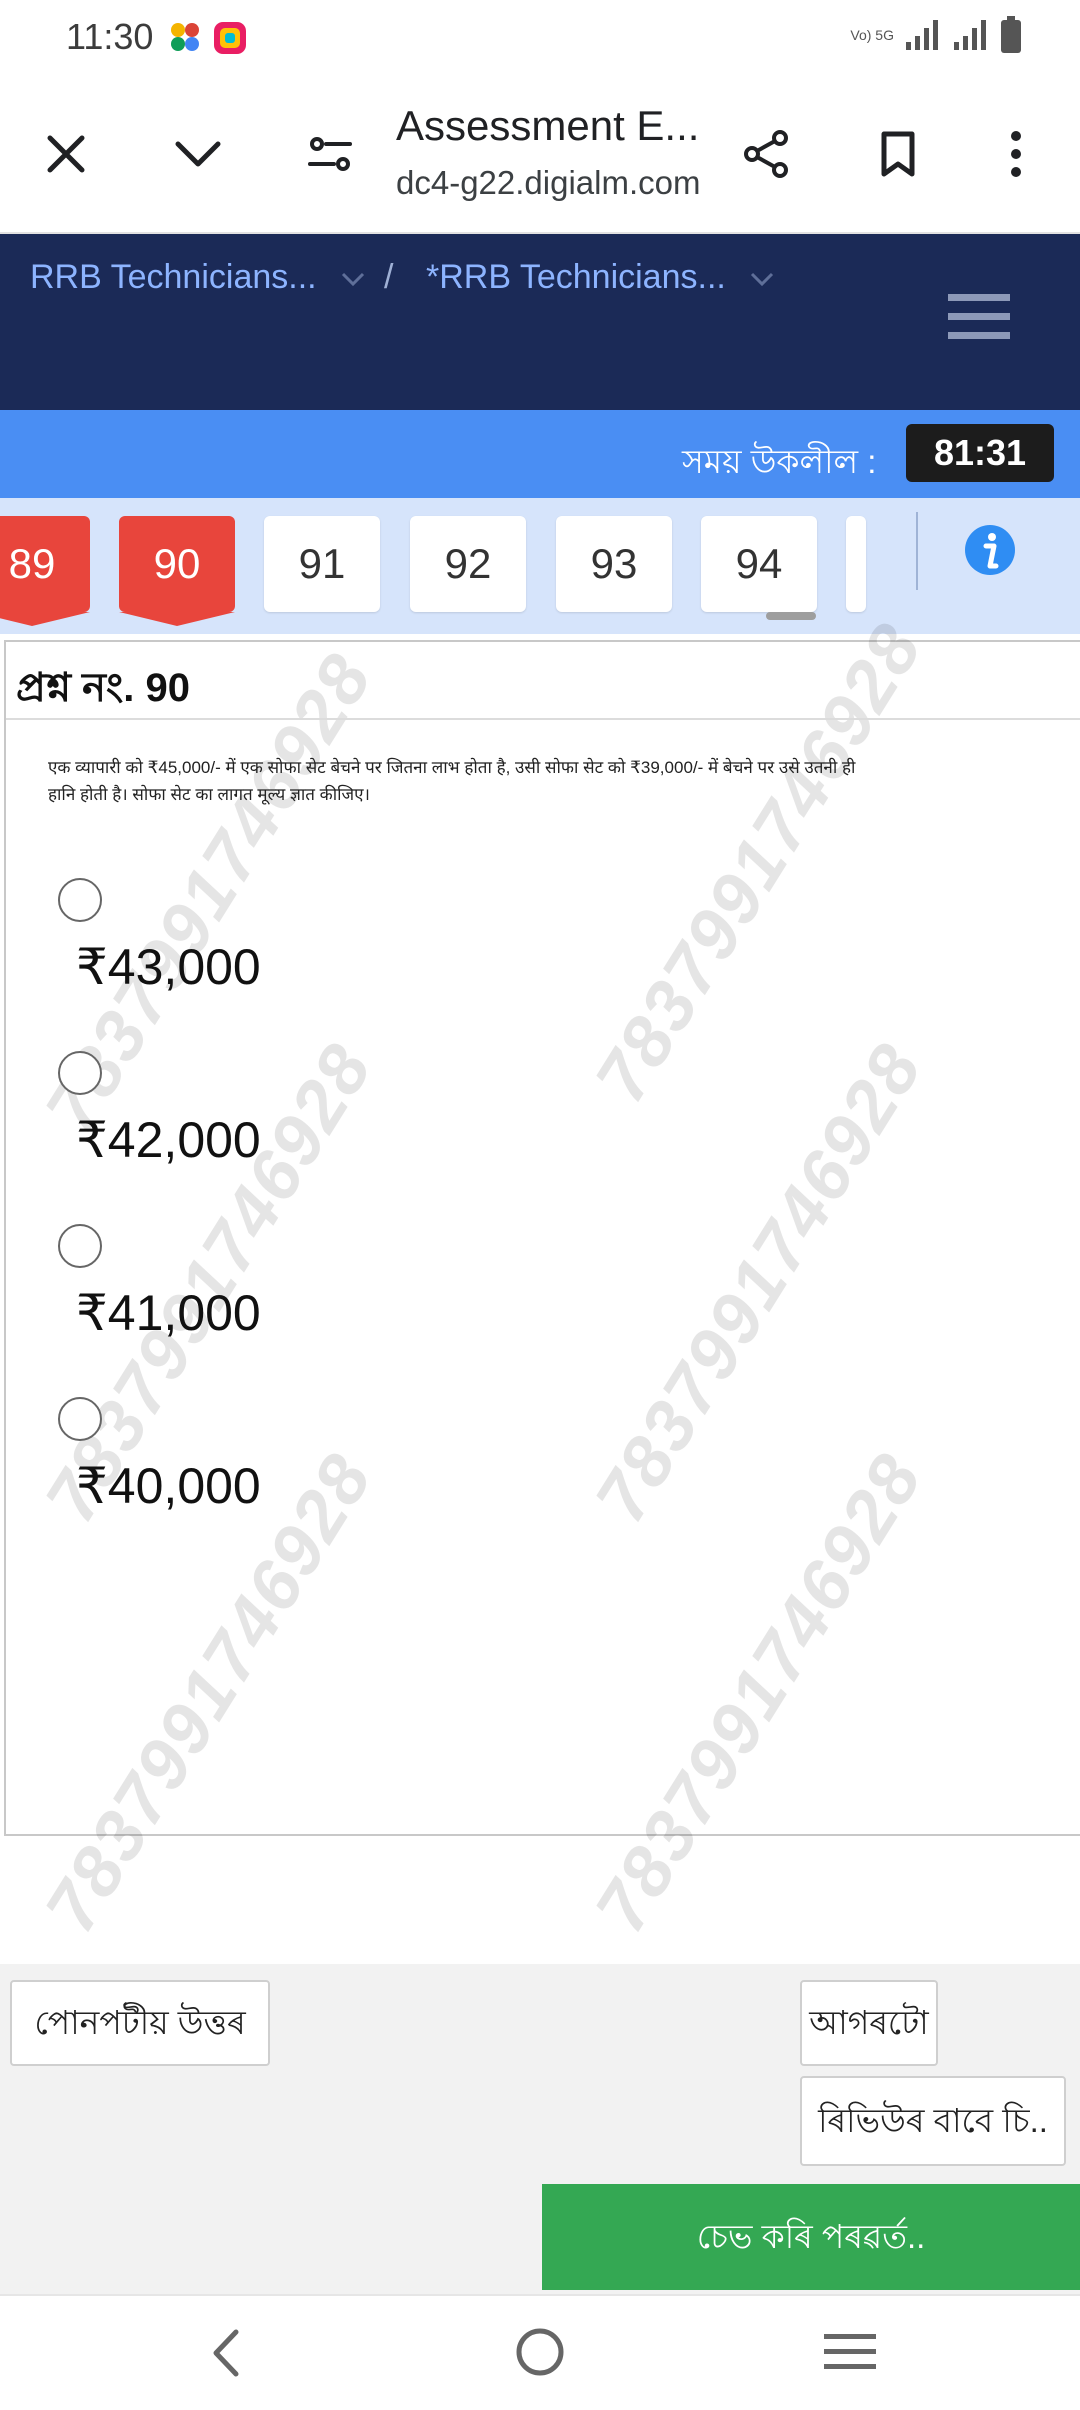 The width and height of the screenshot is (1080, 2410). Describe the element at coordinates (791, 616) in the screenshot. I see `palette-scrollbar` at that location.